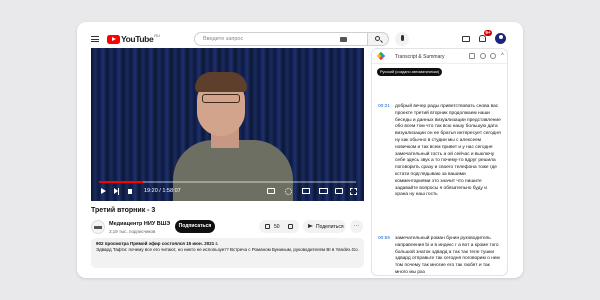  What do you see at coordinates (483, 56) in the screenshot?
I see `gear-icon` at bounding box center [483, 56].